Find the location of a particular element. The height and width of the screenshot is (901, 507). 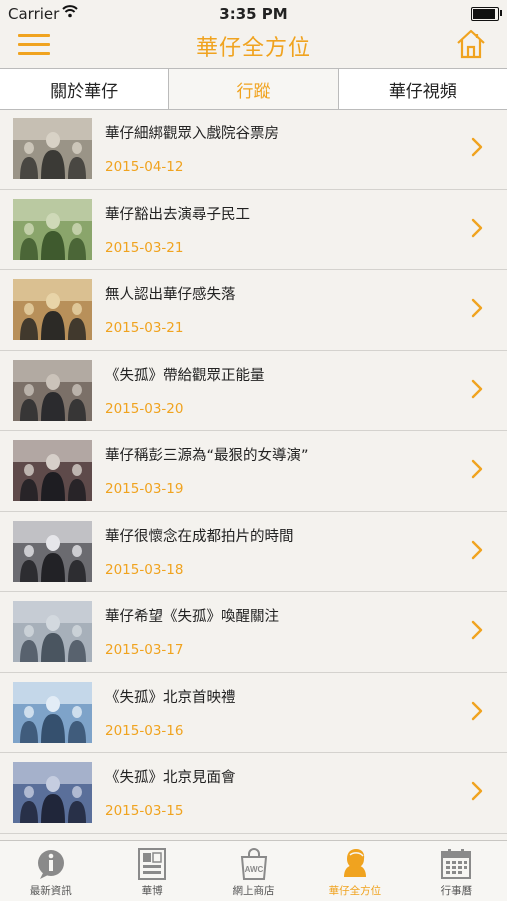

list-item: 華仔細綁觀眾入戲院谷票房 2015-04-12 is located at coordinates (253, 149).